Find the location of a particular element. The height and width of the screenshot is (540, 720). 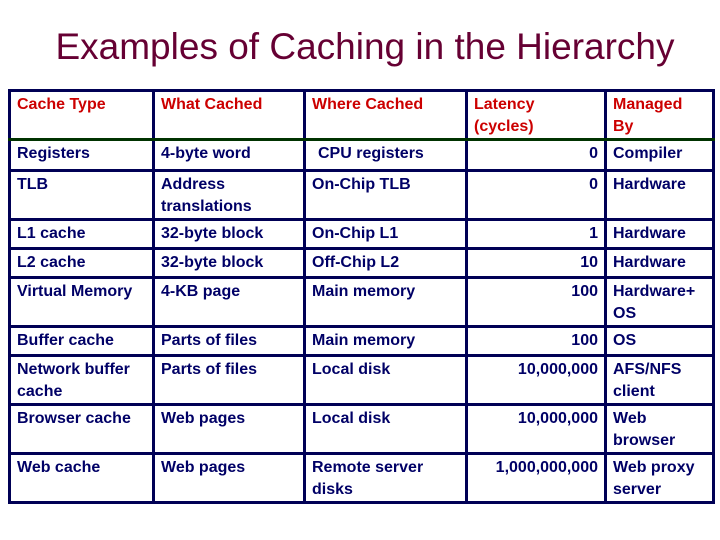

header-managed-by: Managed By is located at coordinates (659, 115).